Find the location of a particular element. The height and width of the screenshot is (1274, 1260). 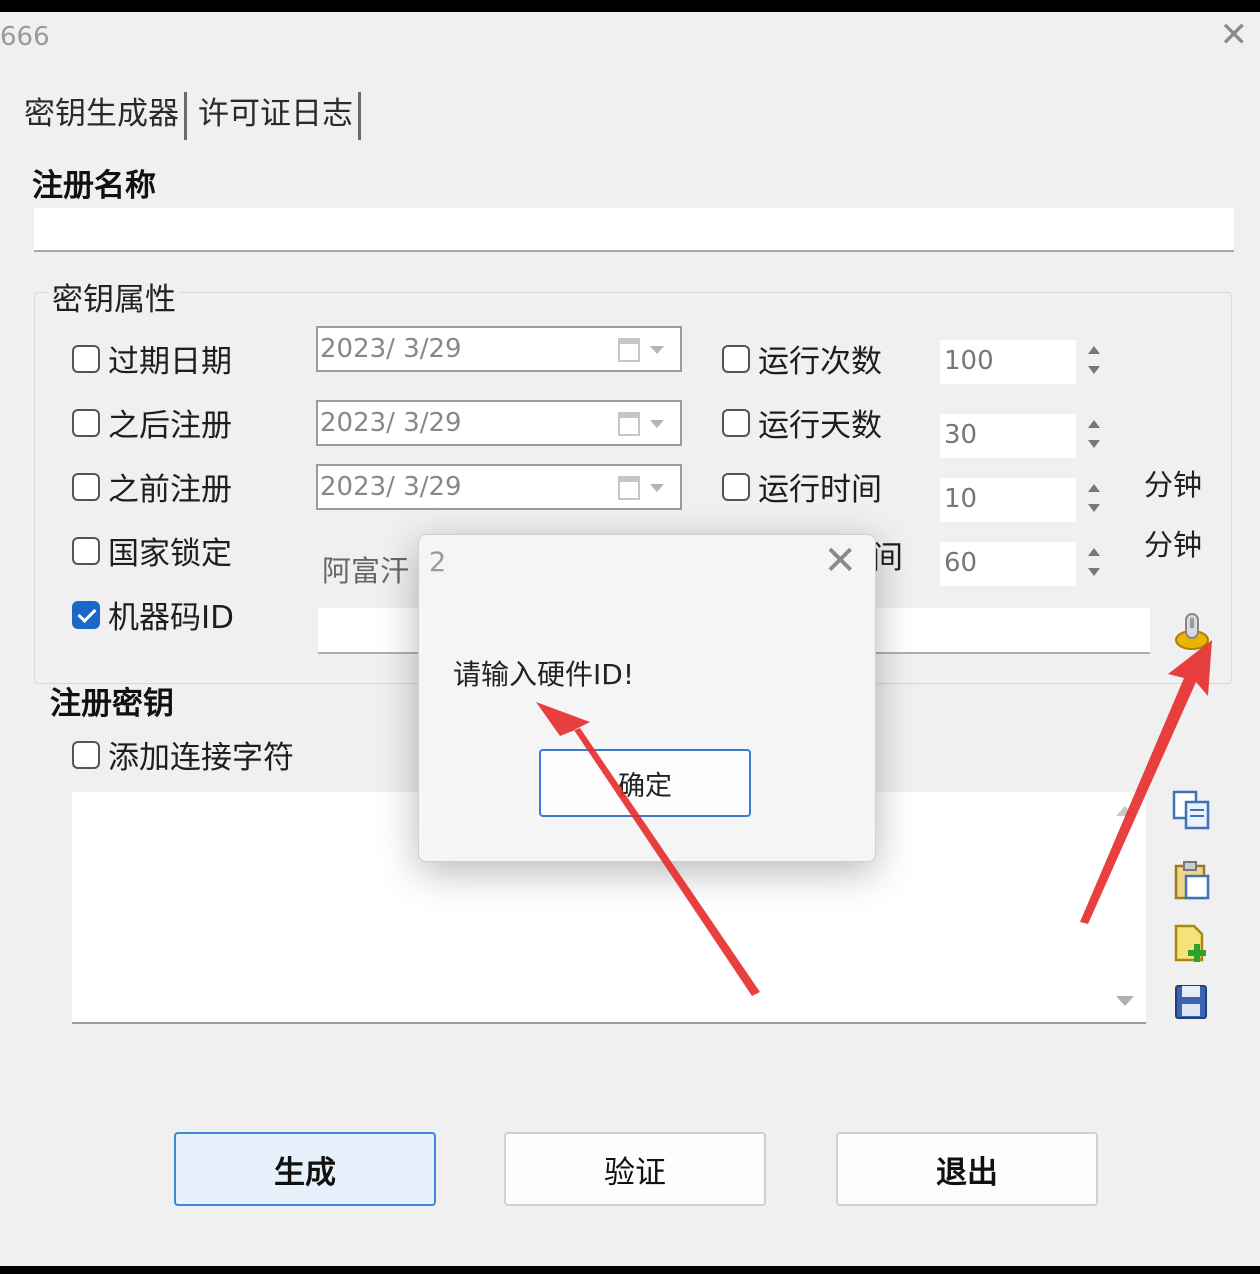

expiry-date-checkbox: 过期日期 is located at coordinates (152, 358).